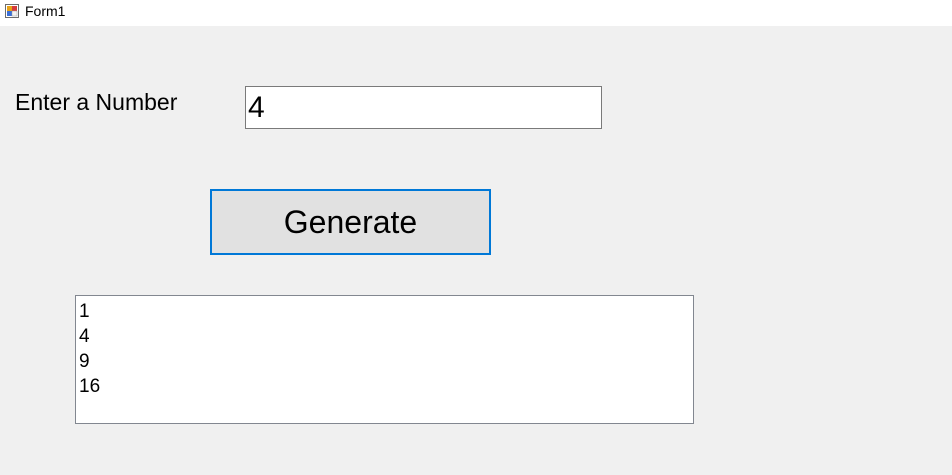  What do you see at coordinates (386, 336) in the screenshot?
I see `list-item: 4` at bounding box center [386, 336].